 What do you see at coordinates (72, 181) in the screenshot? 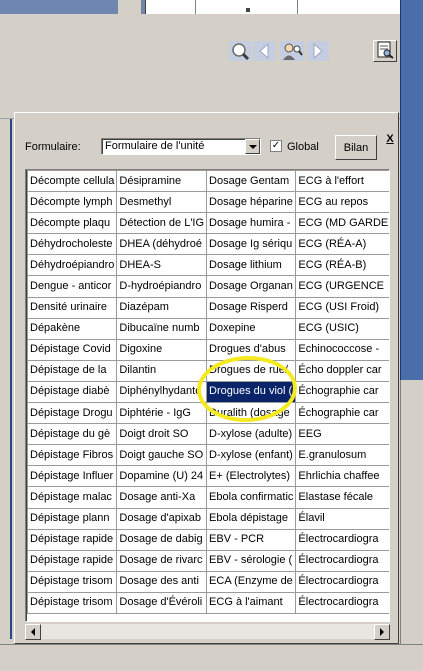
I see `table-cell: Décompte cellula` at bounding box center [72, 181].